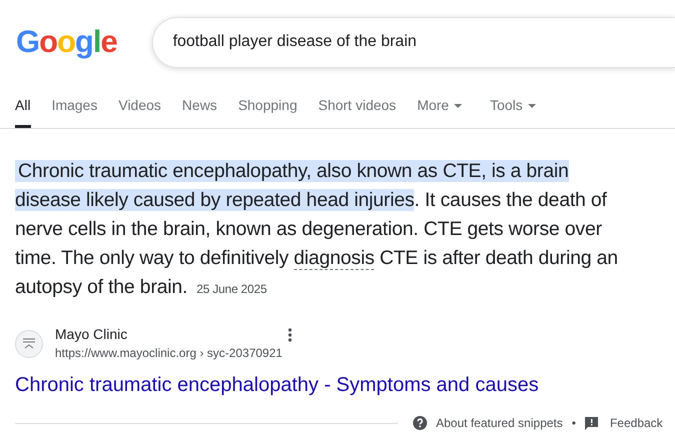 The width and height of the screenshot is (675, 437). Describe the element at coordinates (413, 42) in the screenshot. I see `search-field: football player disease of the brain` at that location.